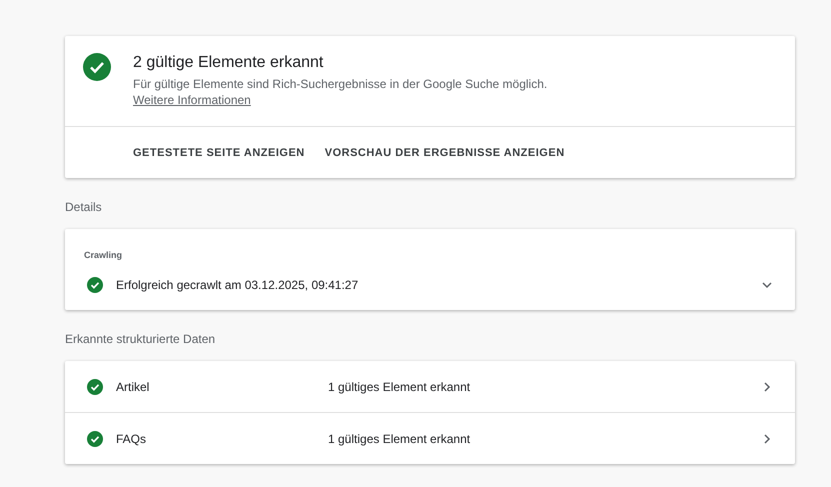  Describe the element at coordinates (237, 285) in the screenshot. I see `crawl-status: Erfolgreich gecrawlt am 03.12.2025, 09:41:27` at that location.